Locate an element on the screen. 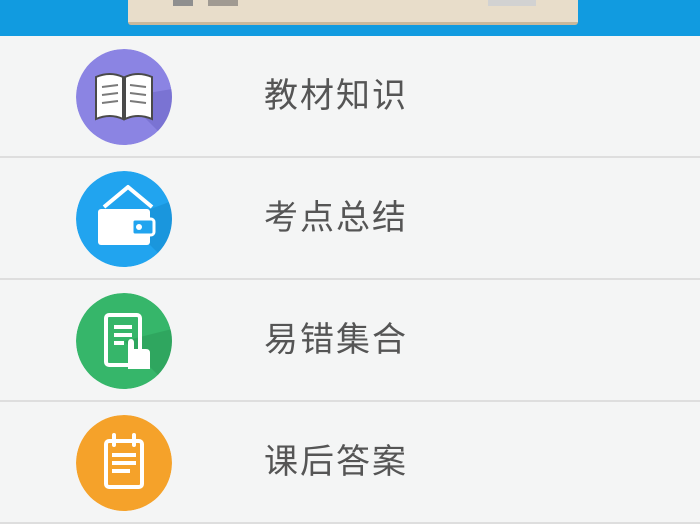 Image resolution: width=700 pixels, height=524 pixels. header-banner is located at coordinates (350, 18).